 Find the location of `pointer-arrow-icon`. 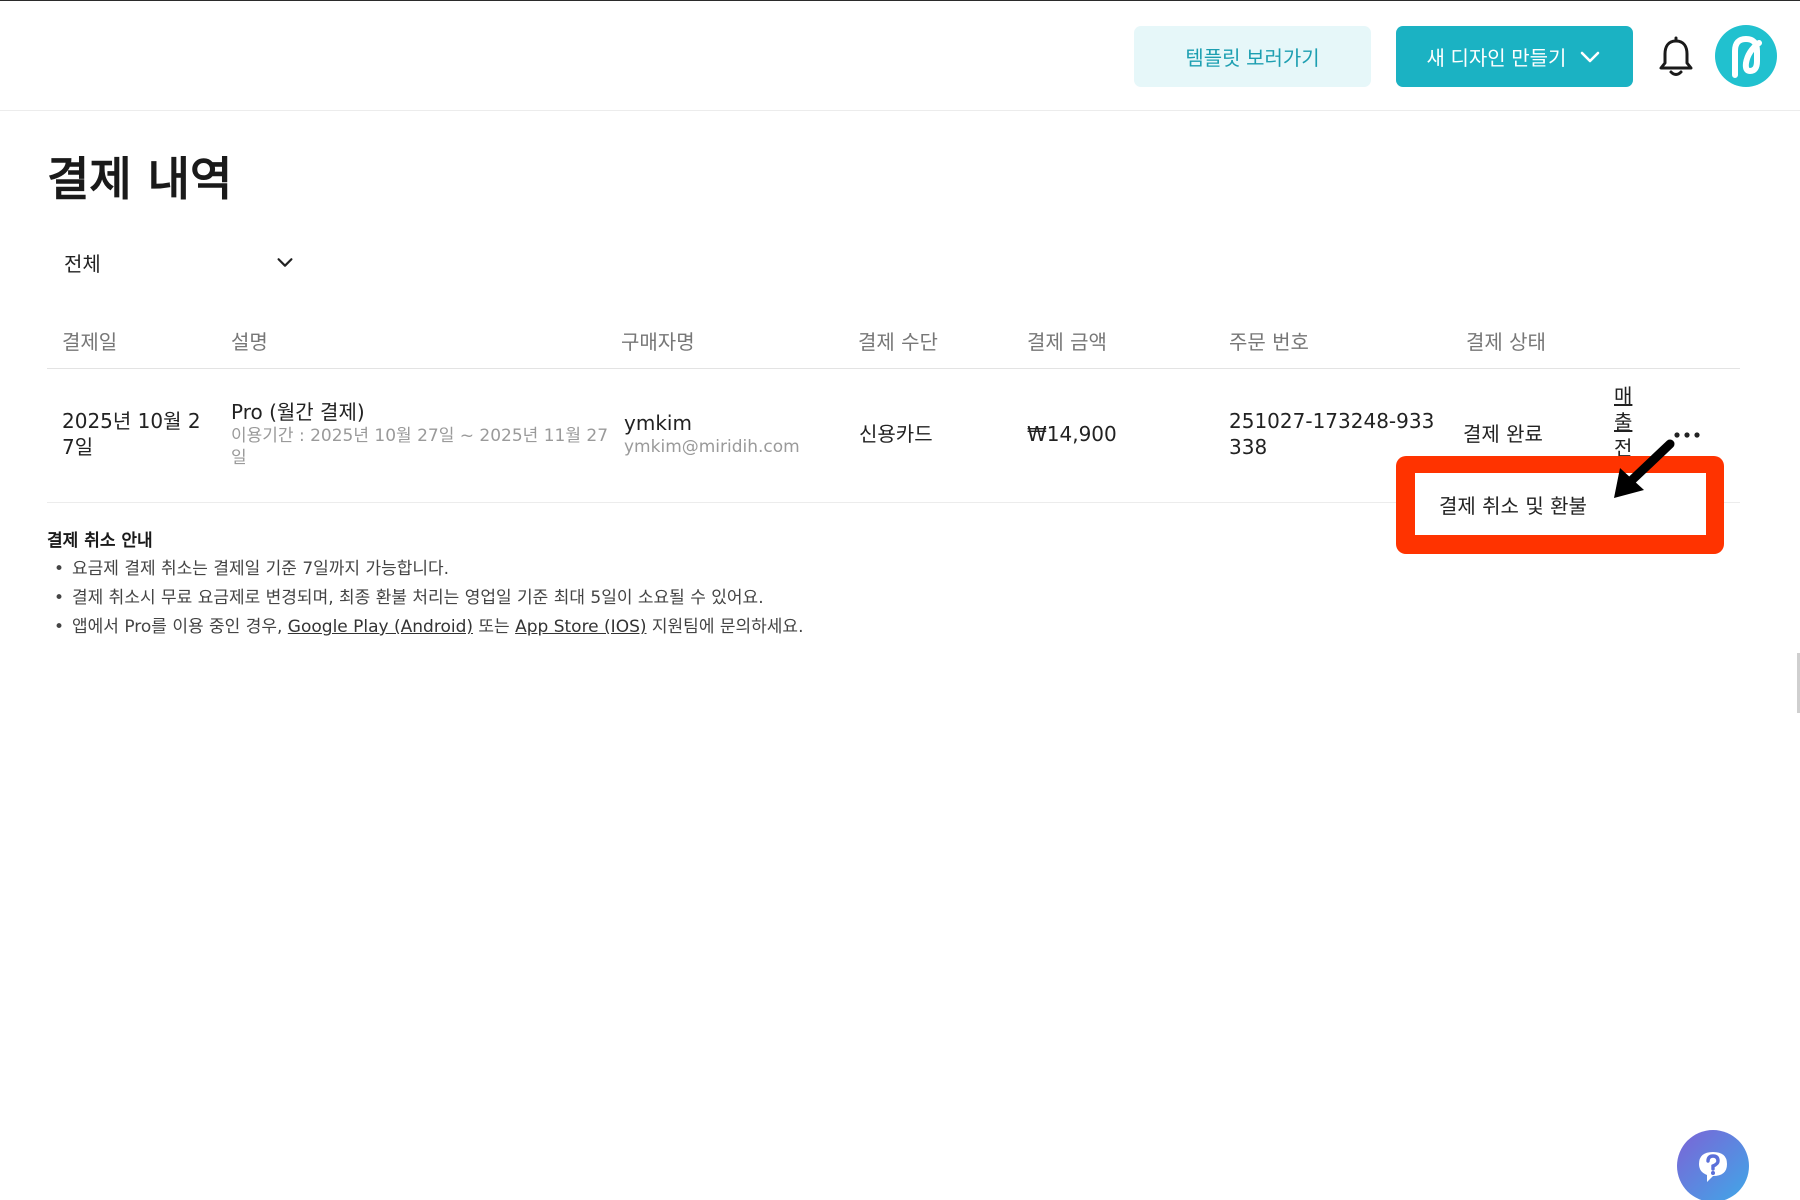

pointer-arrow-icon is located at coordinates (1644, 468).